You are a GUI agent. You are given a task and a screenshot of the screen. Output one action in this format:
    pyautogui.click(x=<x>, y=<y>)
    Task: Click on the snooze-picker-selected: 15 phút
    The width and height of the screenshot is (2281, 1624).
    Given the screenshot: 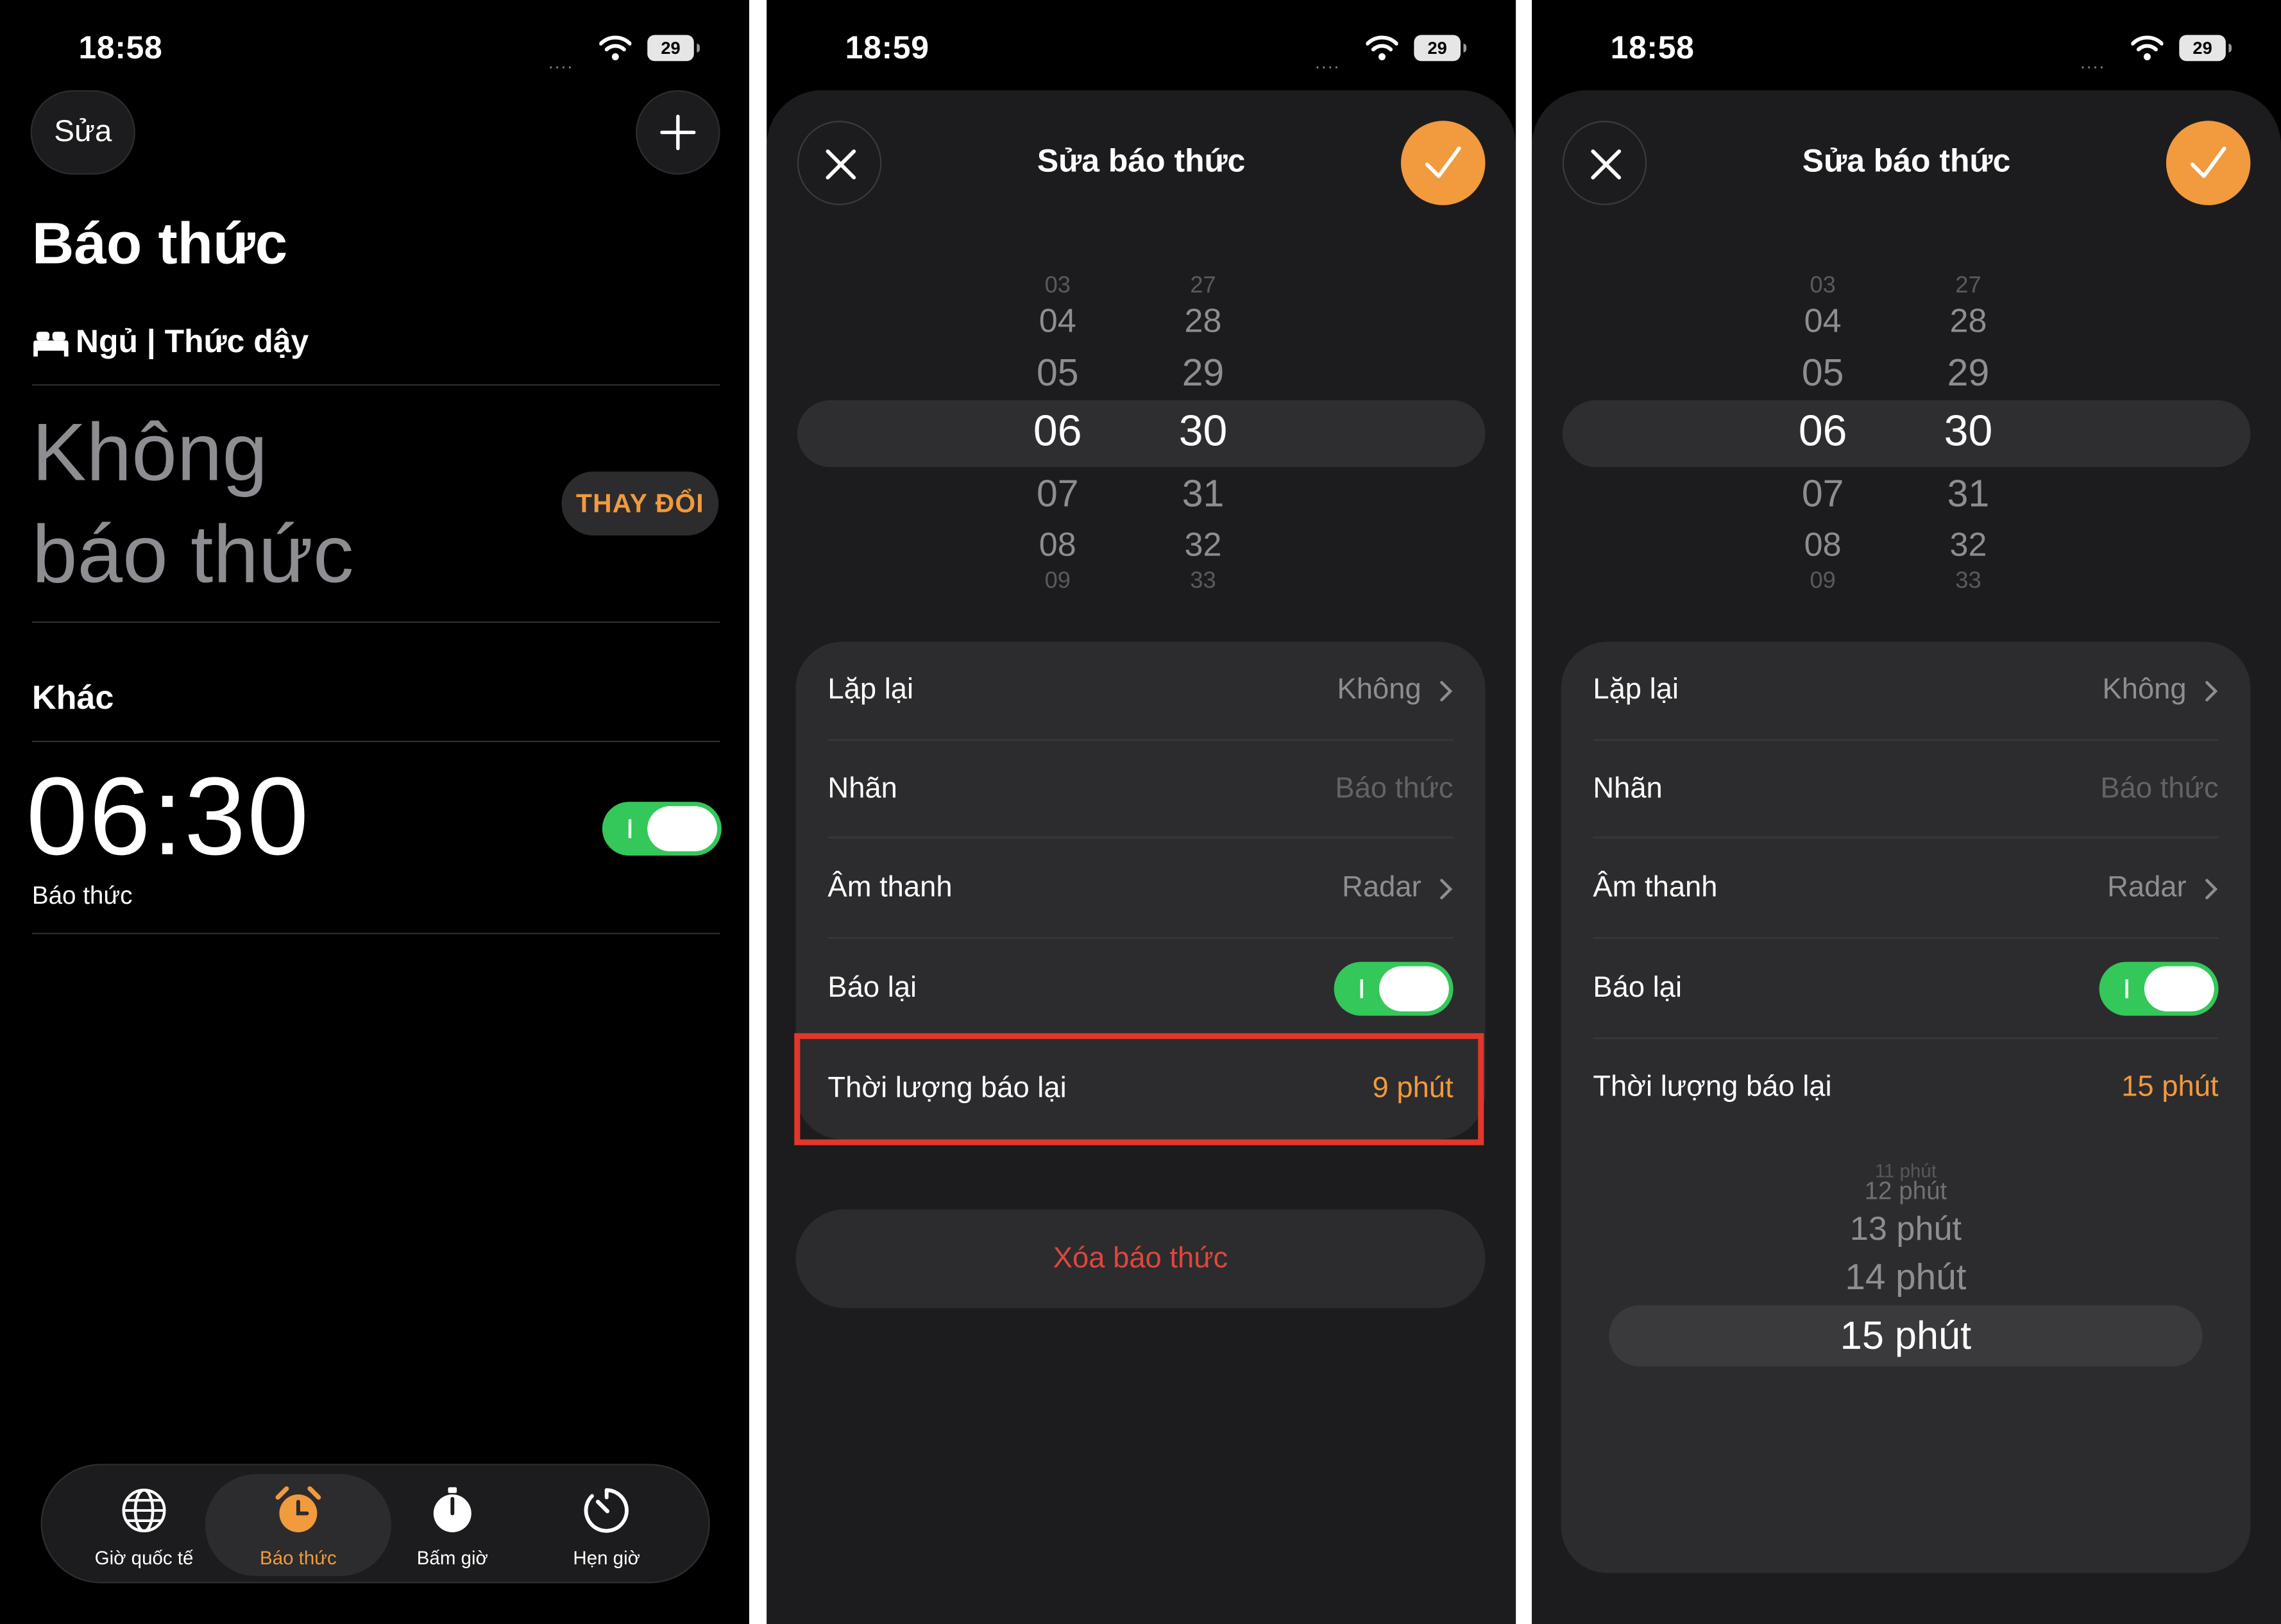 What is the action you would take?
    pyautogui.click(x=1905, y=1336)
    